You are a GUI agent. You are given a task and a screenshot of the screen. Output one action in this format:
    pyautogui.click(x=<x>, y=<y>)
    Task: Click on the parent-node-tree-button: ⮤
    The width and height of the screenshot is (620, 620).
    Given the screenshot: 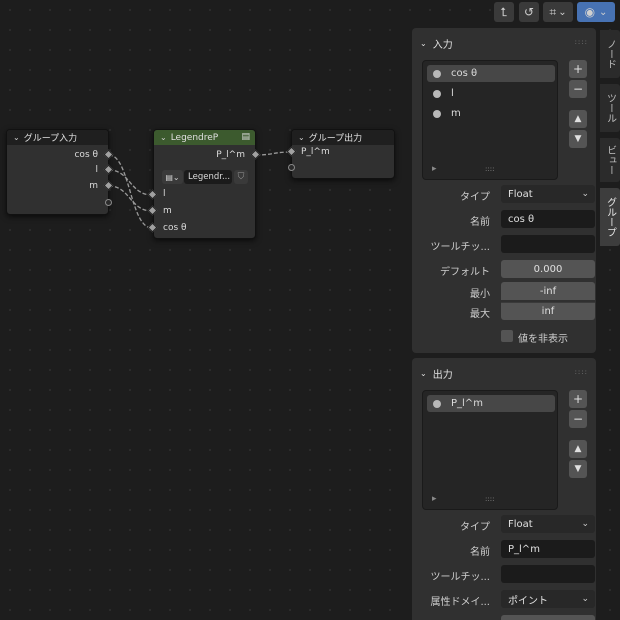 What is the action you would take?
    pyautogui.click(x=504, y=12)
    